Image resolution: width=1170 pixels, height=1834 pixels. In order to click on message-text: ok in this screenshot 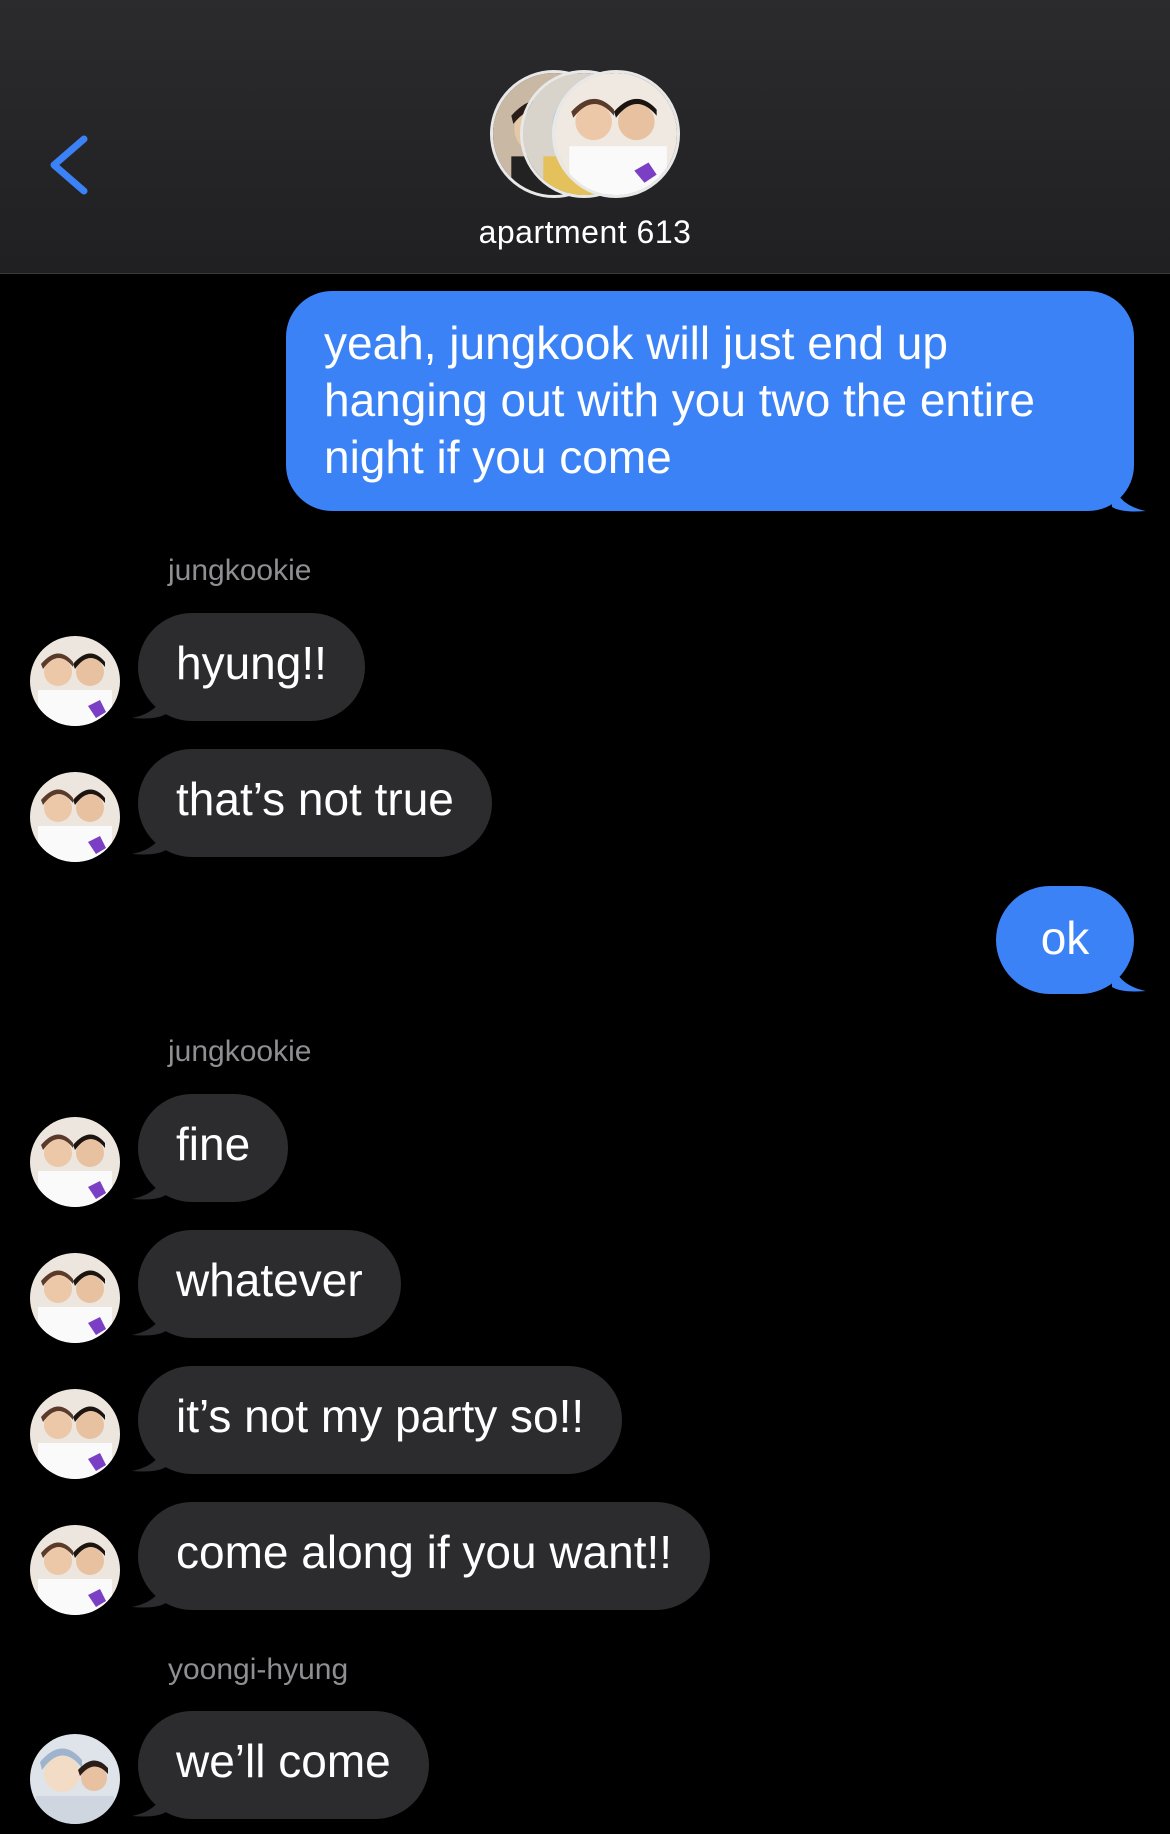, I will do `click(1065, 938)`.